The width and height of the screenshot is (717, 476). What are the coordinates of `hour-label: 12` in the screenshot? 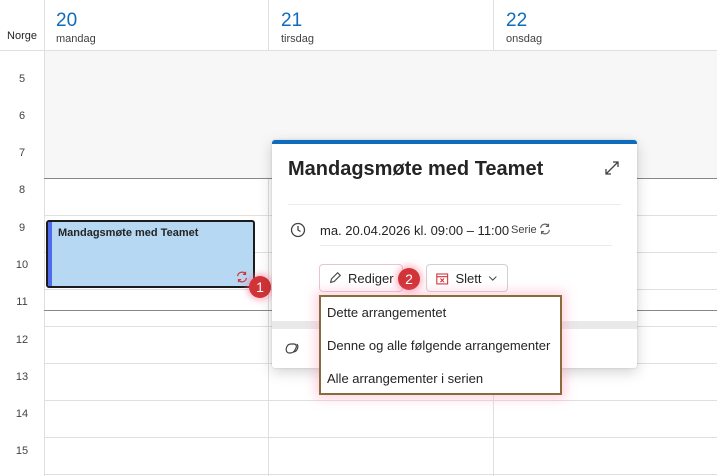 It's located at (22, 340).